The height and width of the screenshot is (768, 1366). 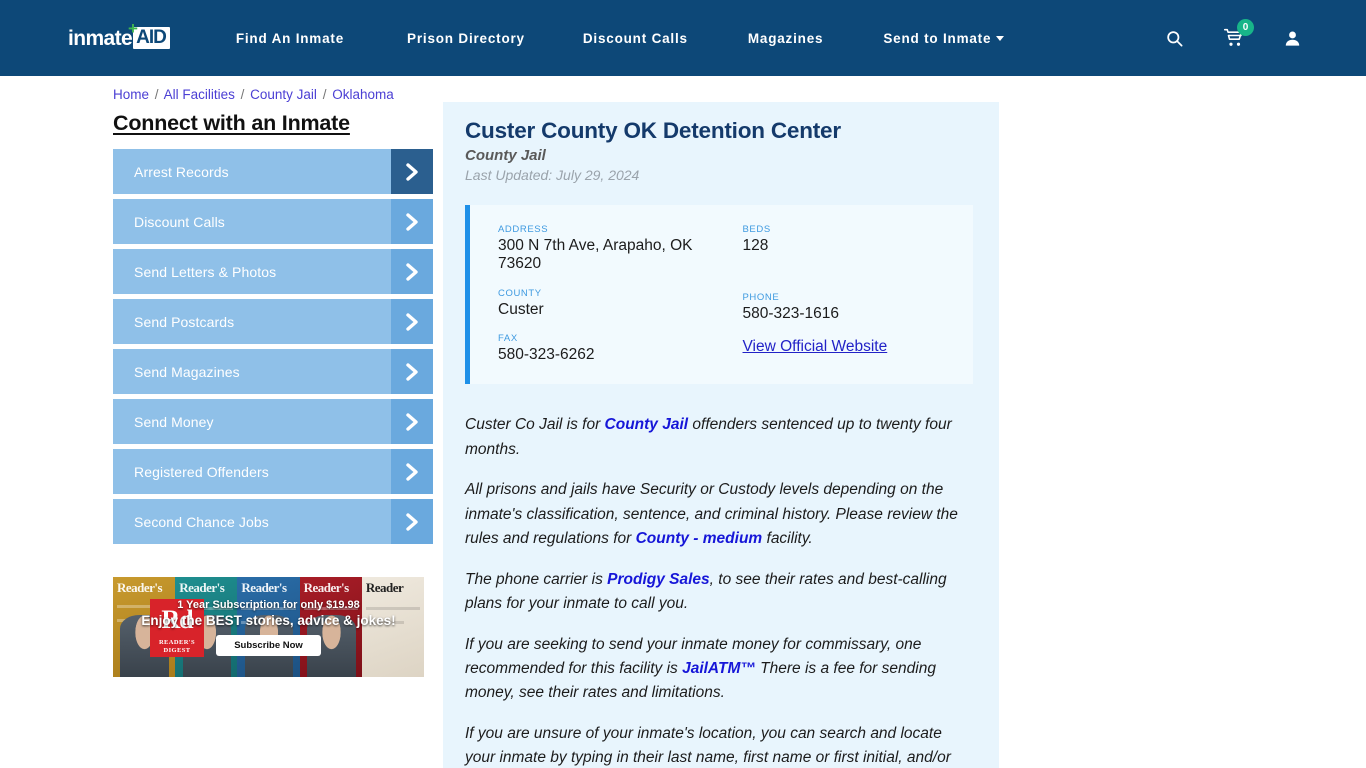 I want to click on view-official-website-link: View Official Website, so click(x=815, y=346).